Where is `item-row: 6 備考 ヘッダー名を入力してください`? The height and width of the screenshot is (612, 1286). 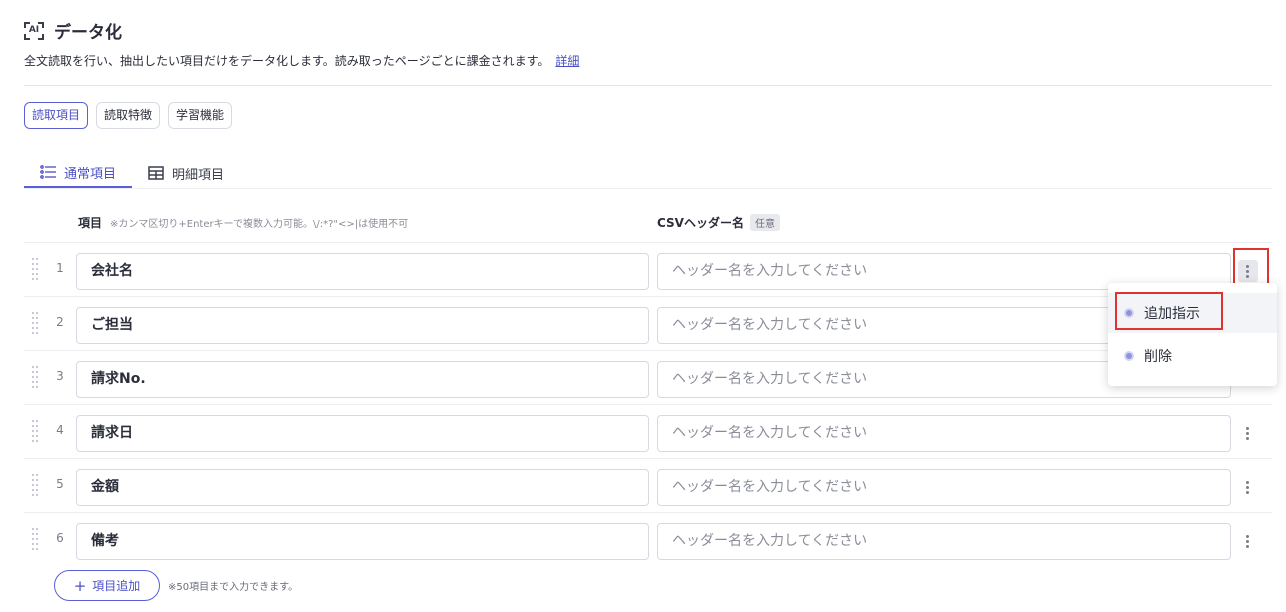
item-row: 6 備考 ヘッダー名を入力してください is located at coordinates (648, 539).